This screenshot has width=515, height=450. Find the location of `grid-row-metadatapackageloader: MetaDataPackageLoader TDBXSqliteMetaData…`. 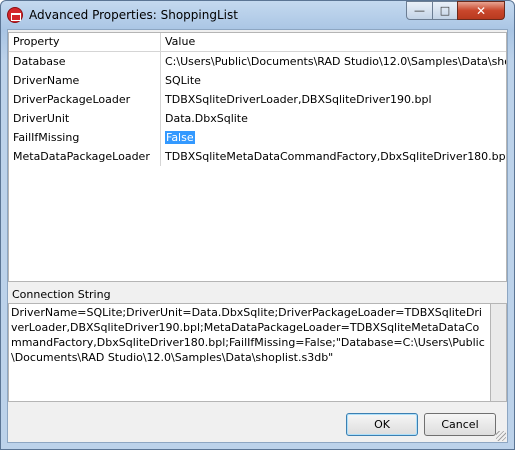

grid-row-metadatapackageloader: MetaDataPackageLoader TDBXSqliteMetaData… is located at coordinates (257, 156).